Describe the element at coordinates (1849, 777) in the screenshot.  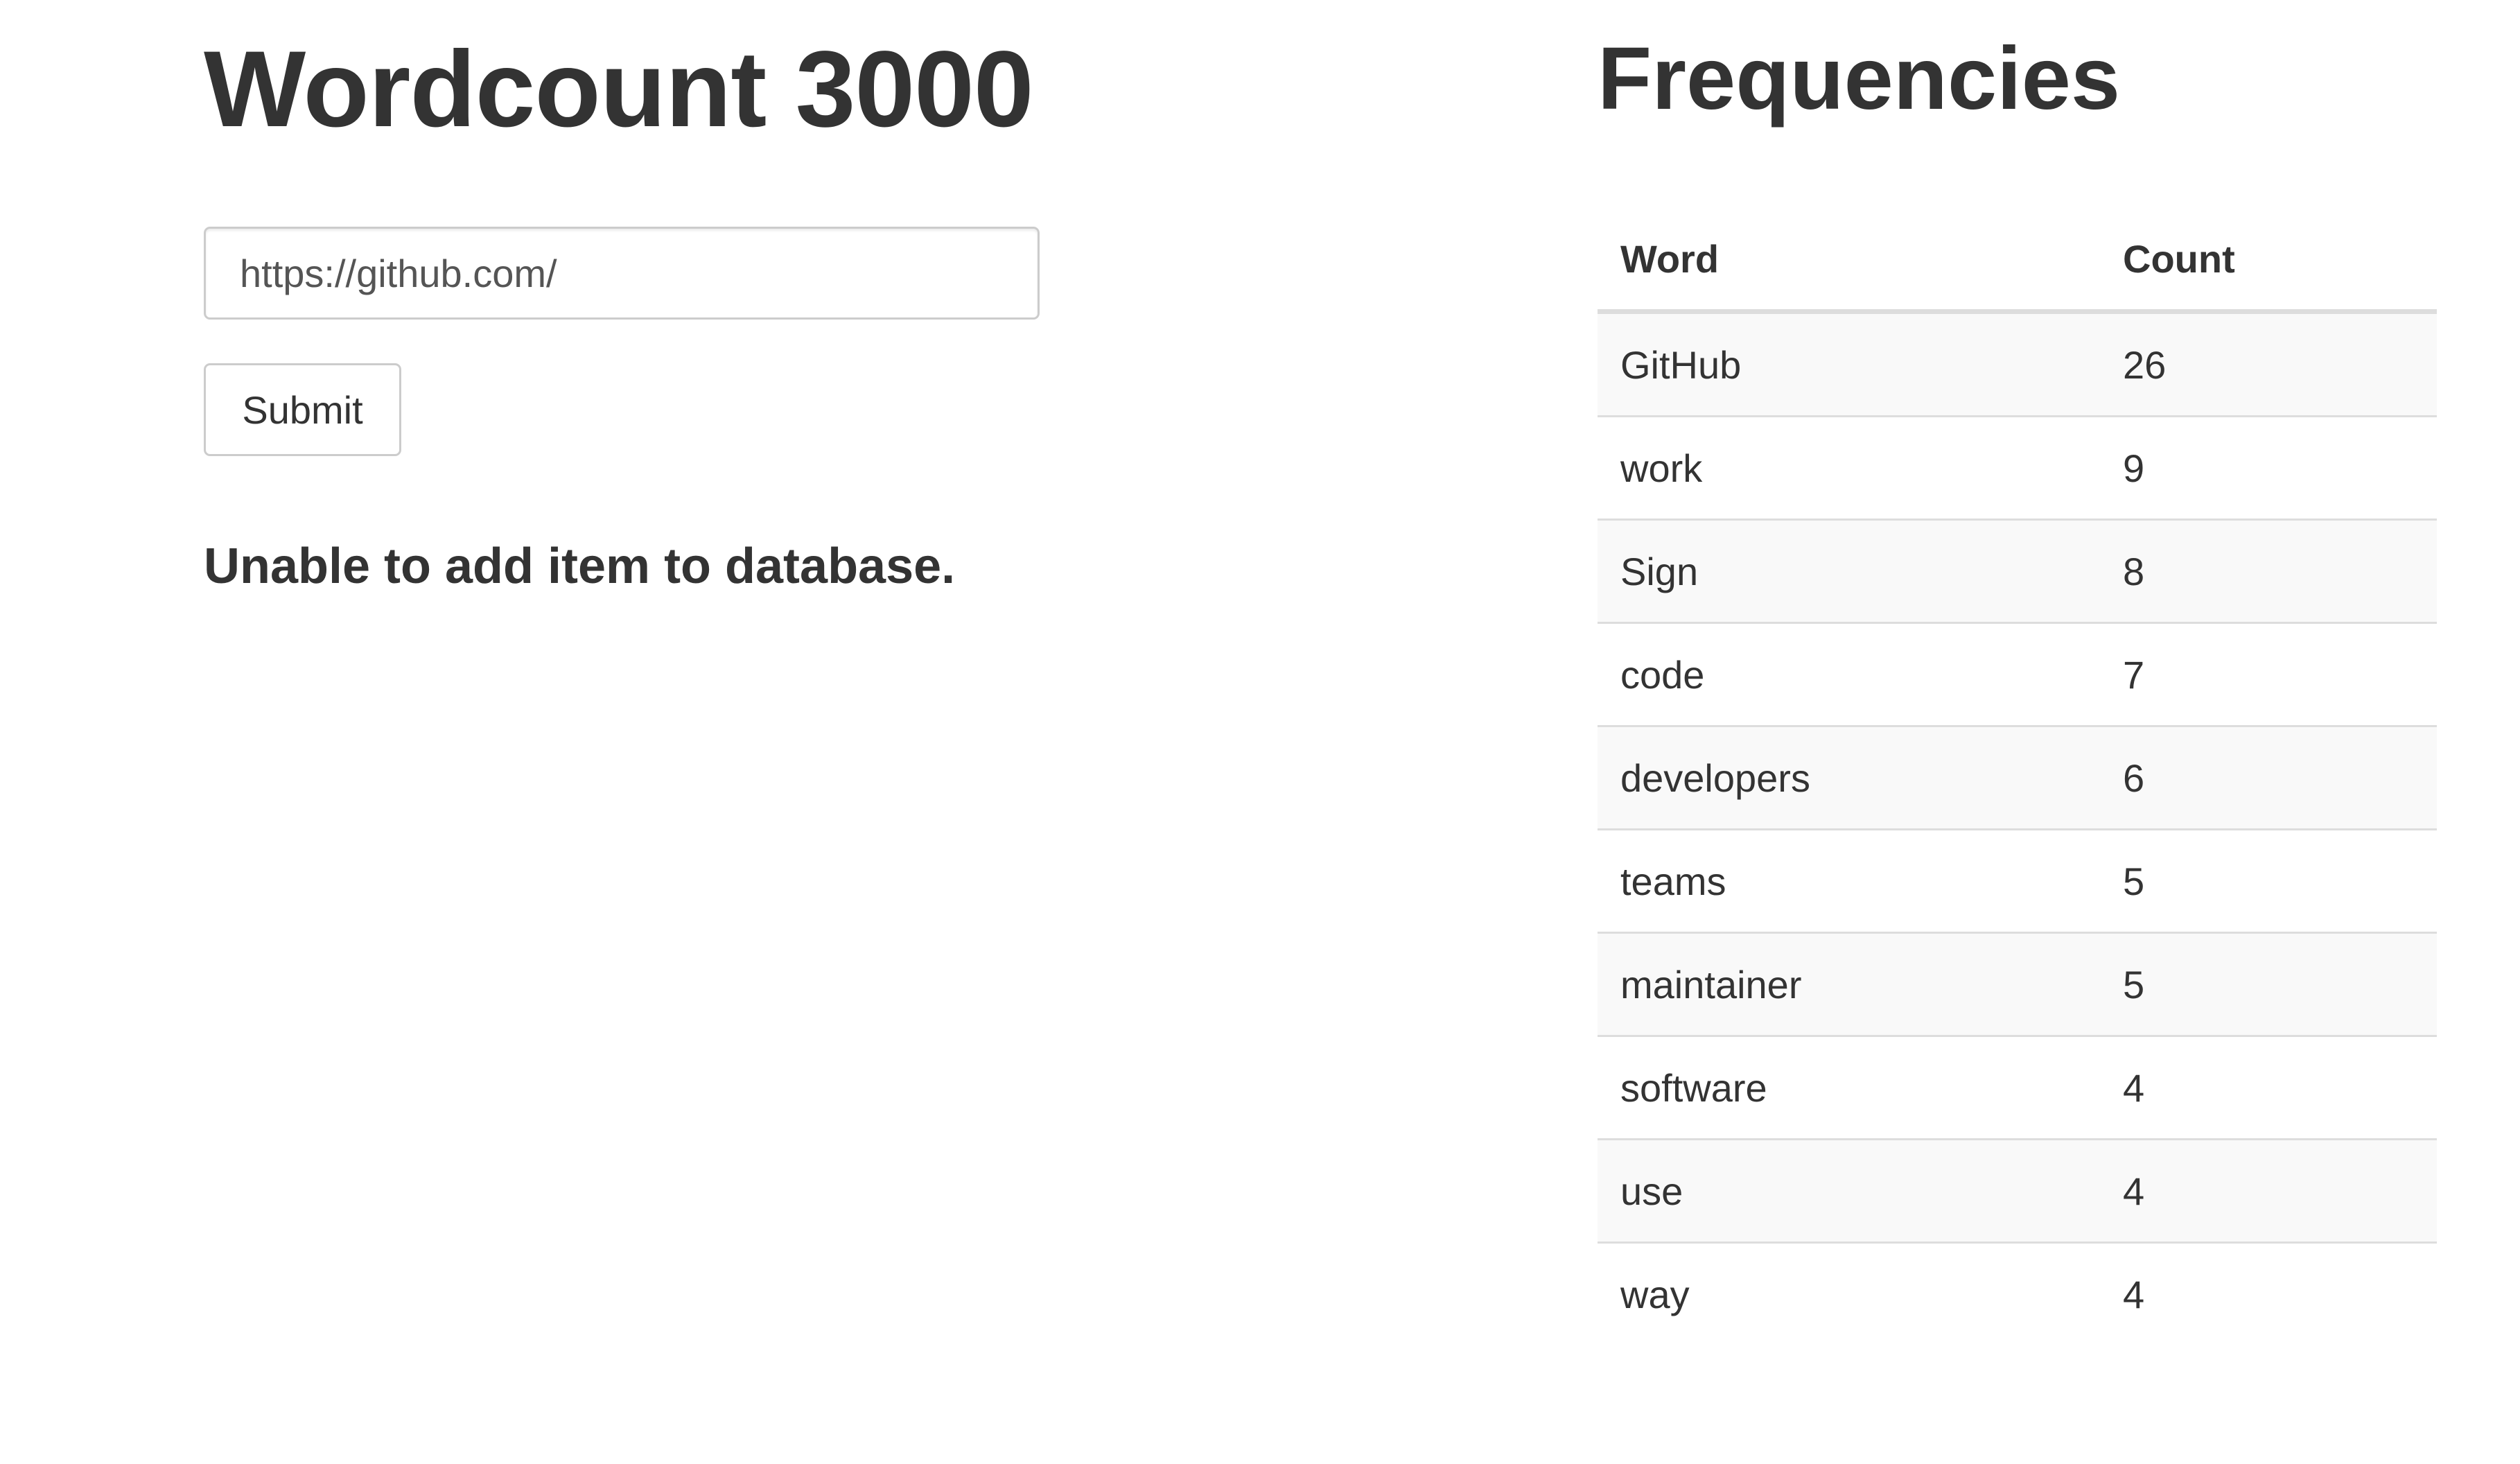
I see `word-cell: developers` at that location.